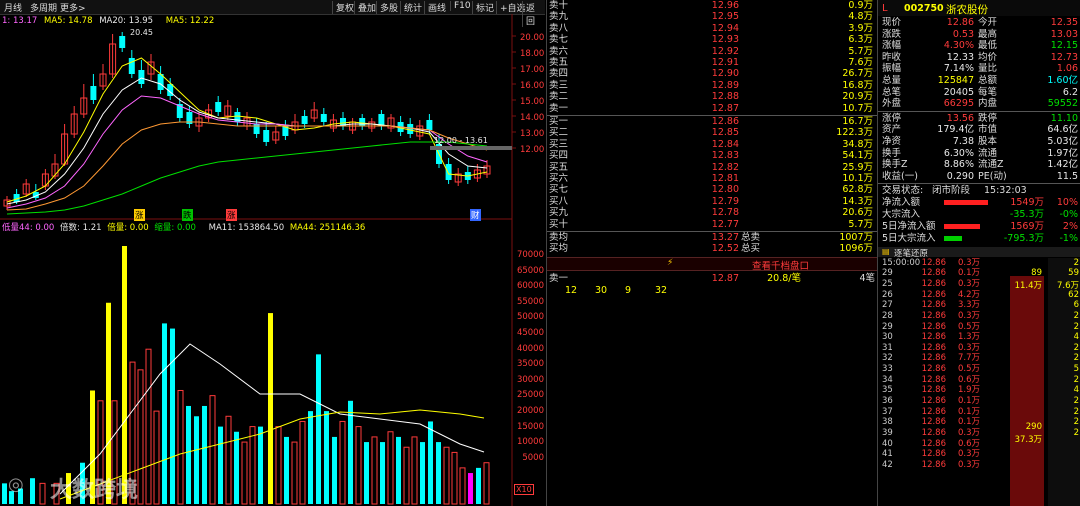 The height and width of the screenshot is (506, 1080). Describe the element at coordinates (1005, 191) in the screenshot. I see `trade-status-time: 15:32:03` at that location.